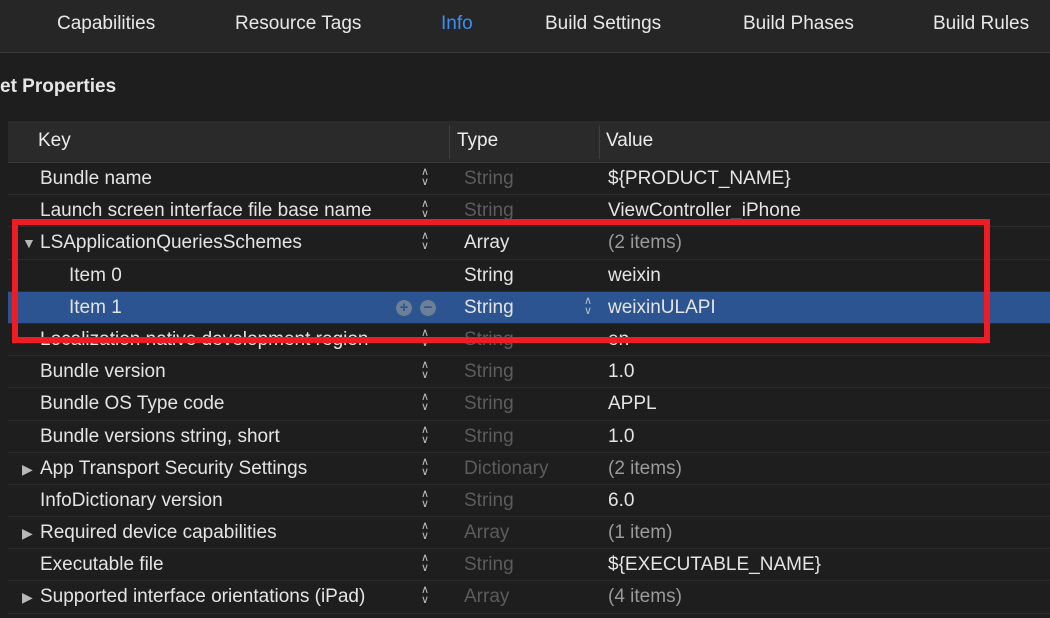  What do you see at coordinates (202, 597) in the screenshot?
I see `key-cell: Supported interface orientations (iPad)` at bounding box center [202, 597].